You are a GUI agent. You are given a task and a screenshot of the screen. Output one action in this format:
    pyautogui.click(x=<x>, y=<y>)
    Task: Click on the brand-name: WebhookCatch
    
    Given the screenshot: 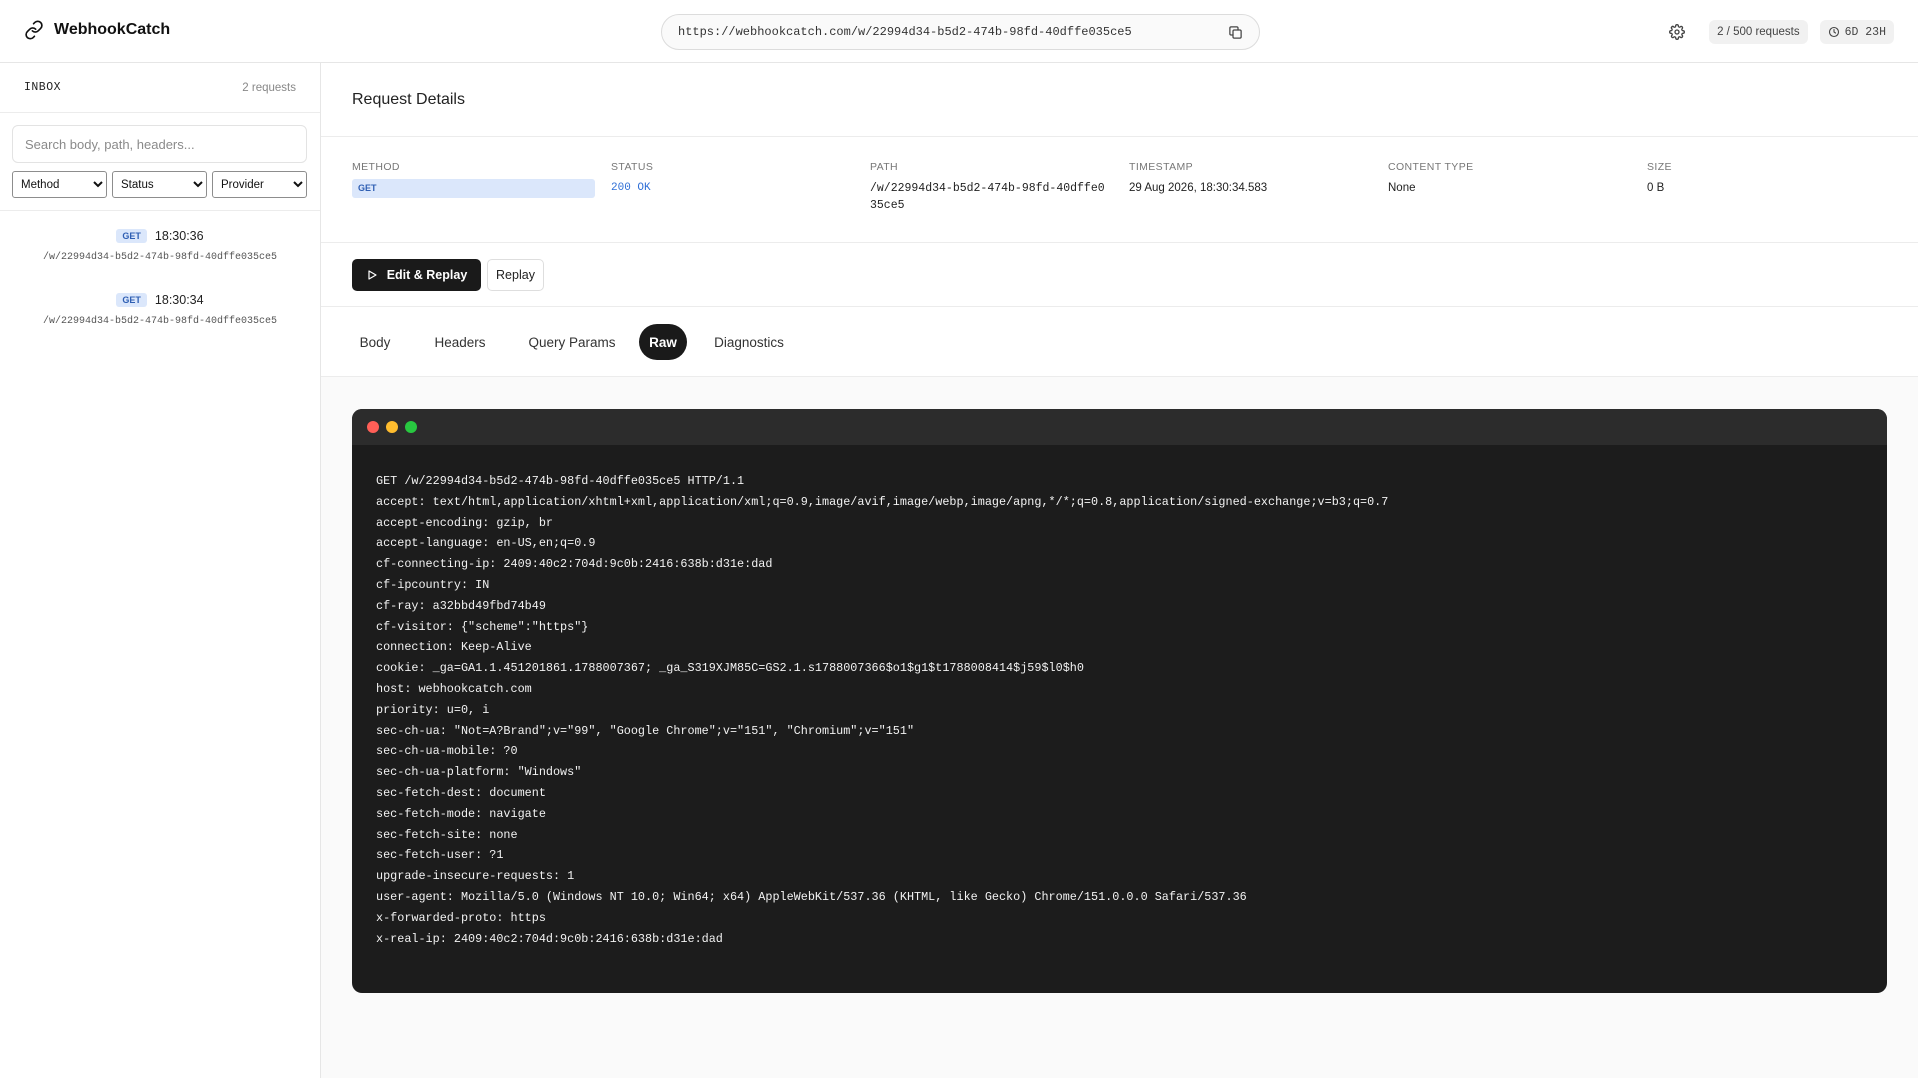 What is the action you would take?
    pyautogui.click(x=112, y=29)
    